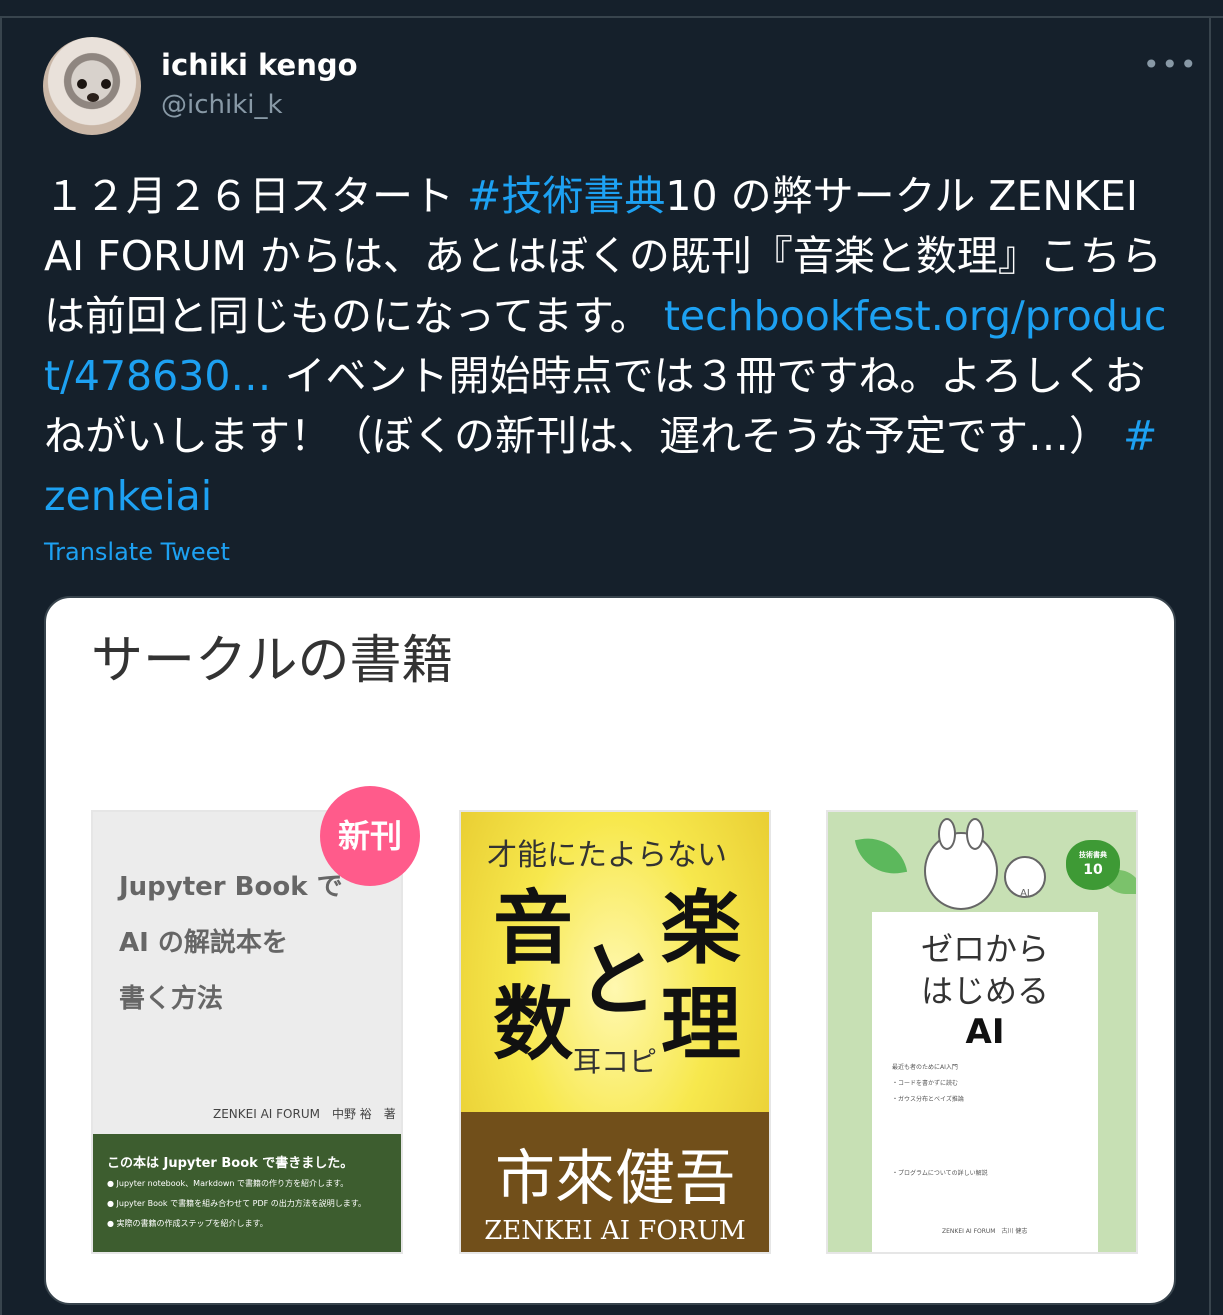 The width and height of the screenshot is (1223, 1315). Describe the element at coordinates (230, 1163) in the screenshot. I see `book1-desc-title: この本は Jupyter Book で書きました。` at that location.